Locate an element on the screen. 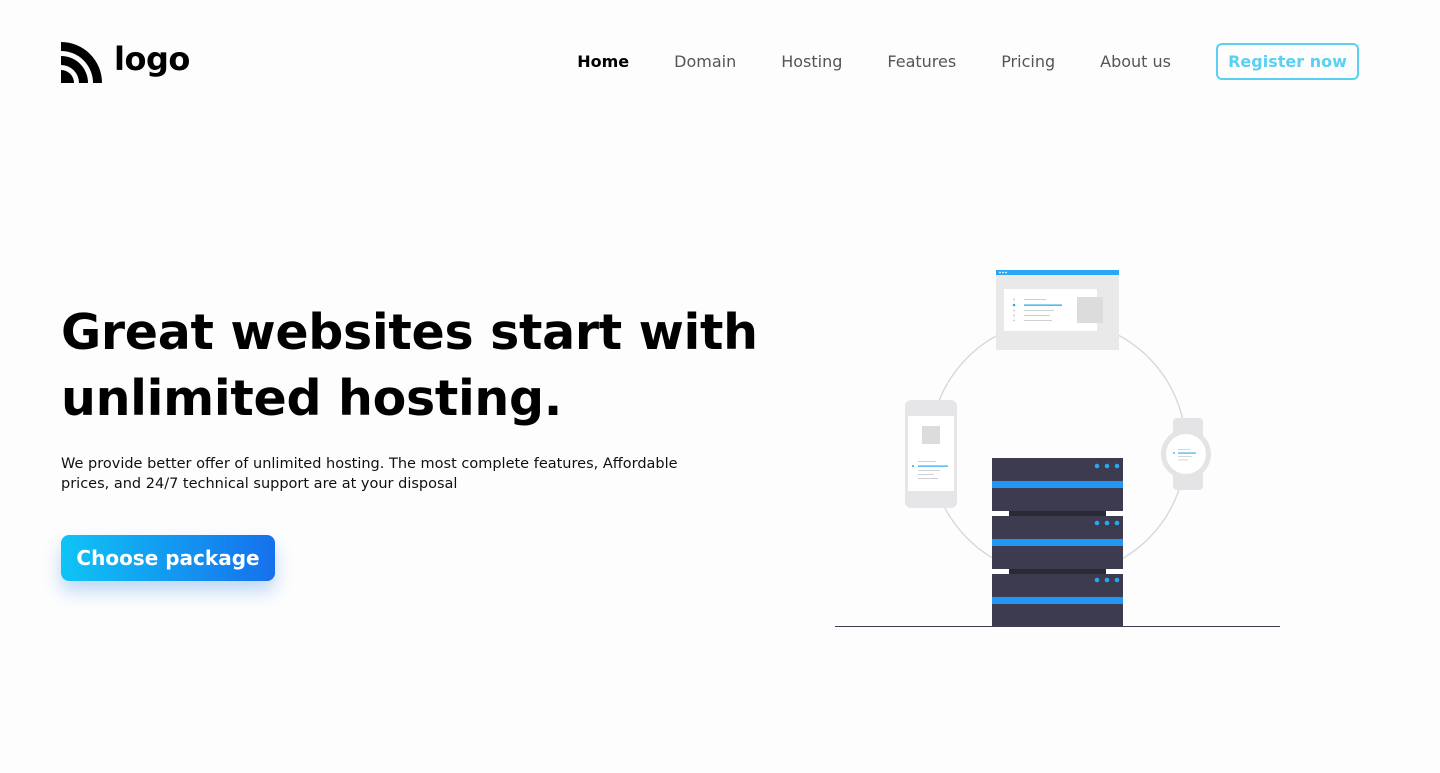 The height and width of the screenshot is (773, 1440). server-rack-icon is located at coordinates (1057, 542).